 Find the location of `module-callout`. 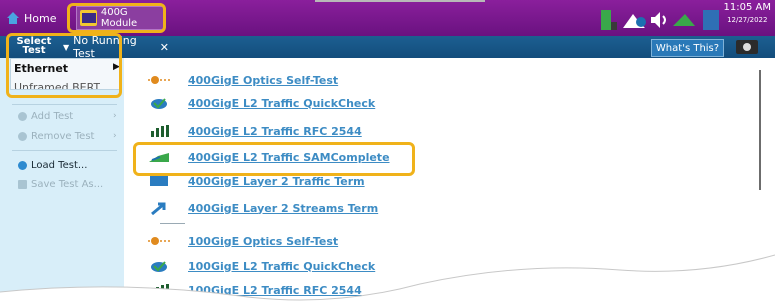

module-callout is located at coordinates (116, 18).